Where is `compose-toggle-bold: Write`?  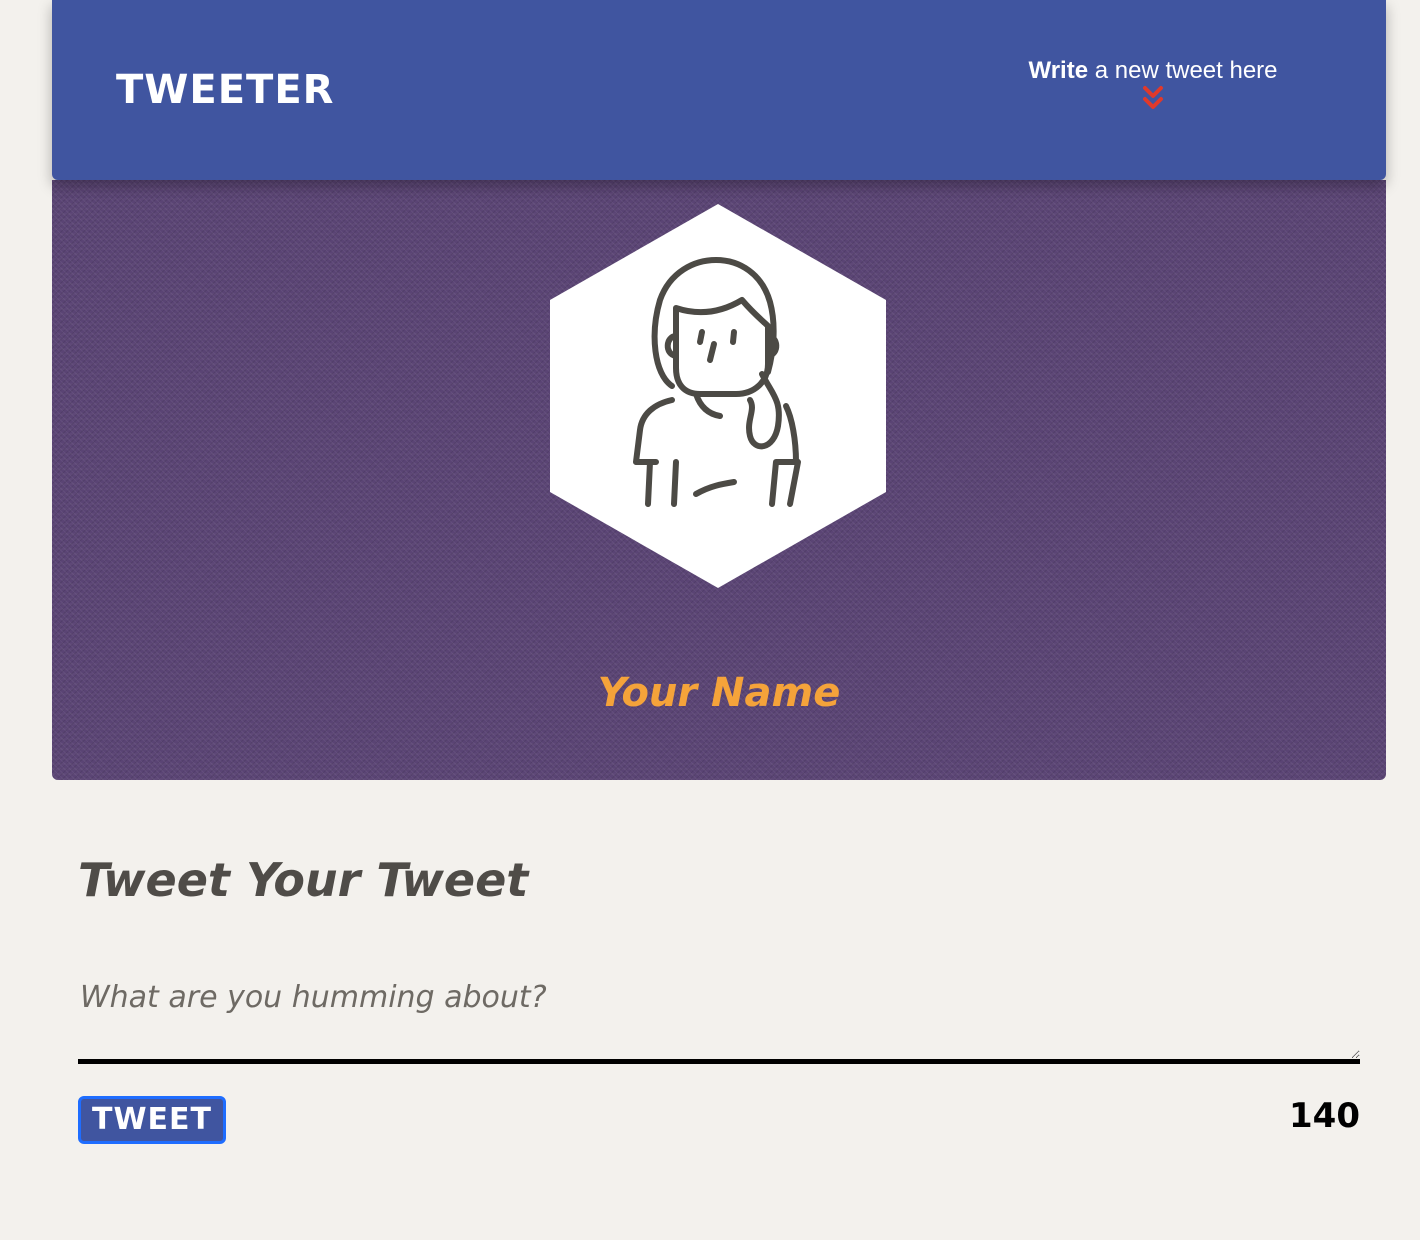 compose-toggle-bold: Write is located at coordinates (1058, 70).